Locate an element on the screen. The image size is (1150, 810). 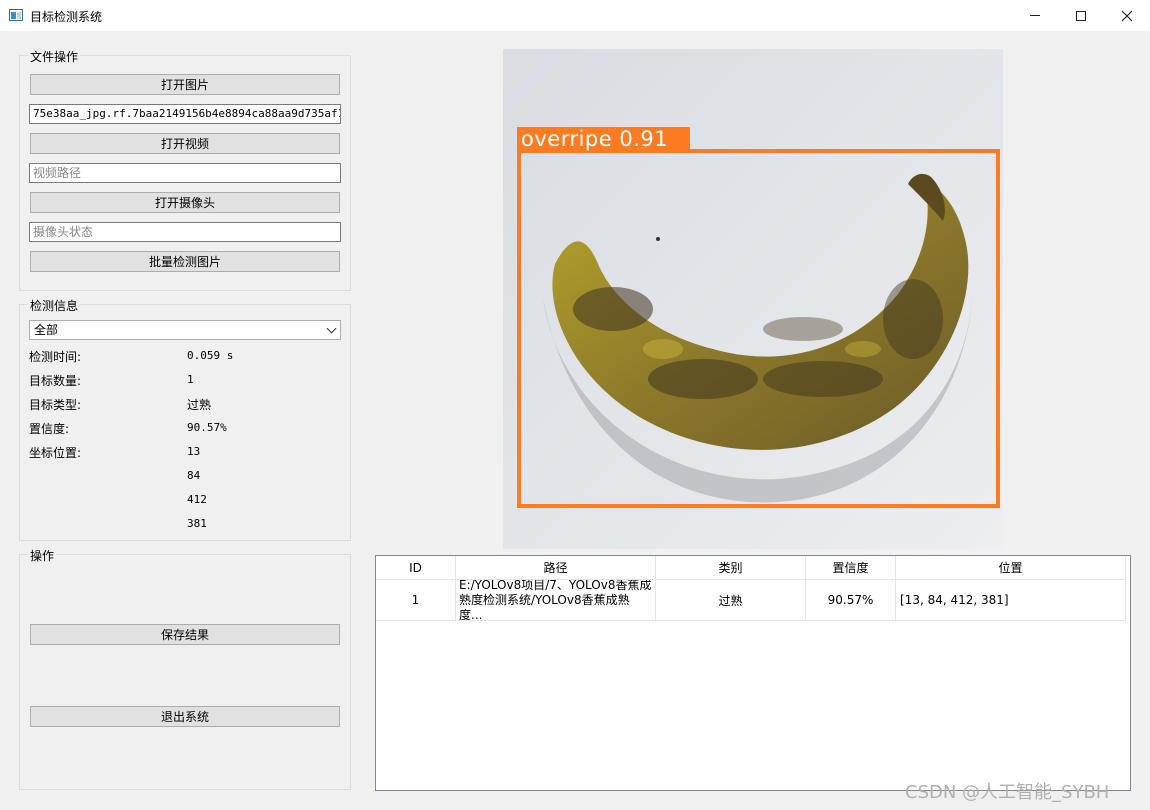
header-path: 路径 is located at coordinates (556, 568).